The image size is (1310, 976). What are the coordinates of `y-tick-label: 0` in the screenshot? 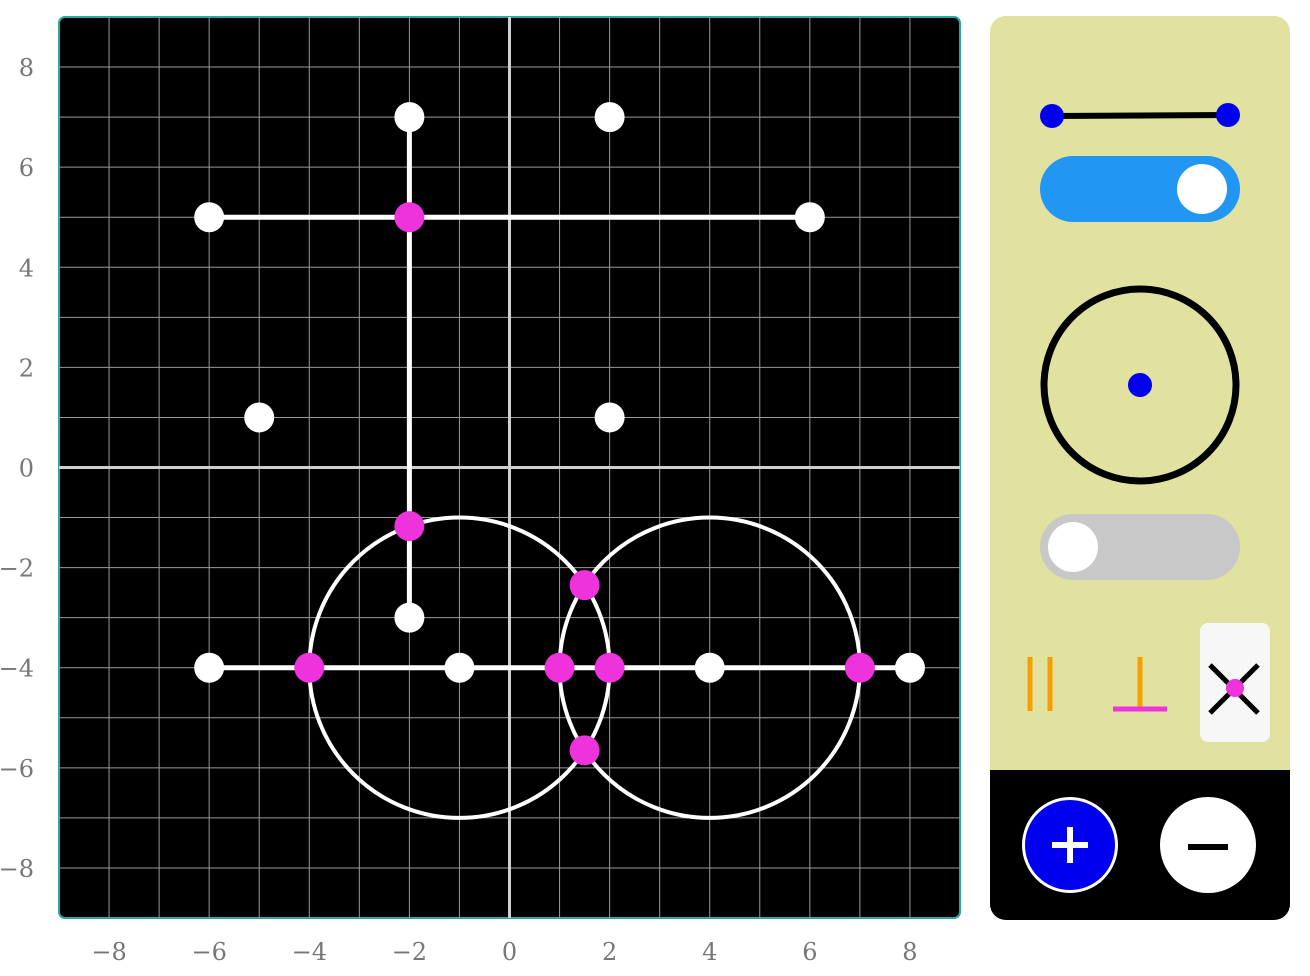 It's located at (26, 469).